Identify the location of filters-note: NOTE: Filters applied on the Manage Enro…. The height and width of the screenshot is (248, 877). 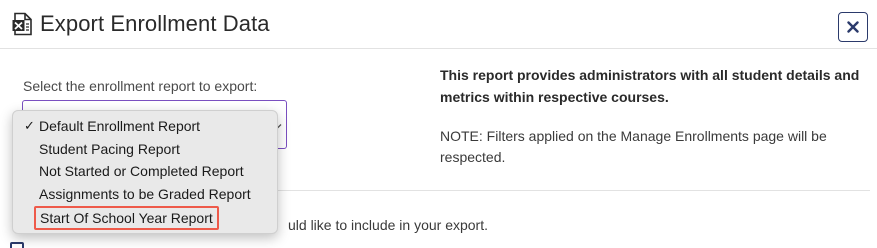
(633, 146).